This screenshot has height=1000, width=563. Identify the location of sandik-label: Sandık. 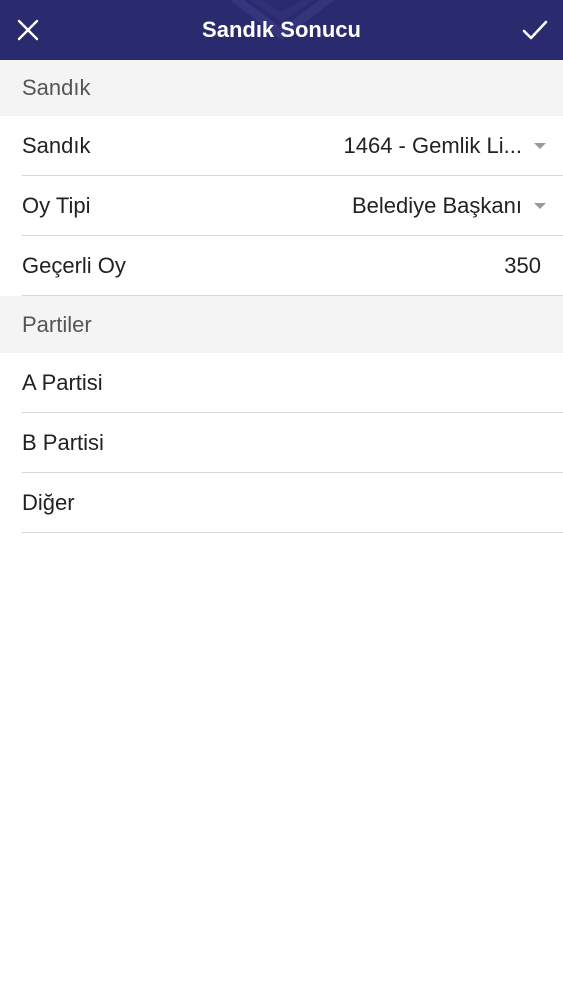
(56, 145).